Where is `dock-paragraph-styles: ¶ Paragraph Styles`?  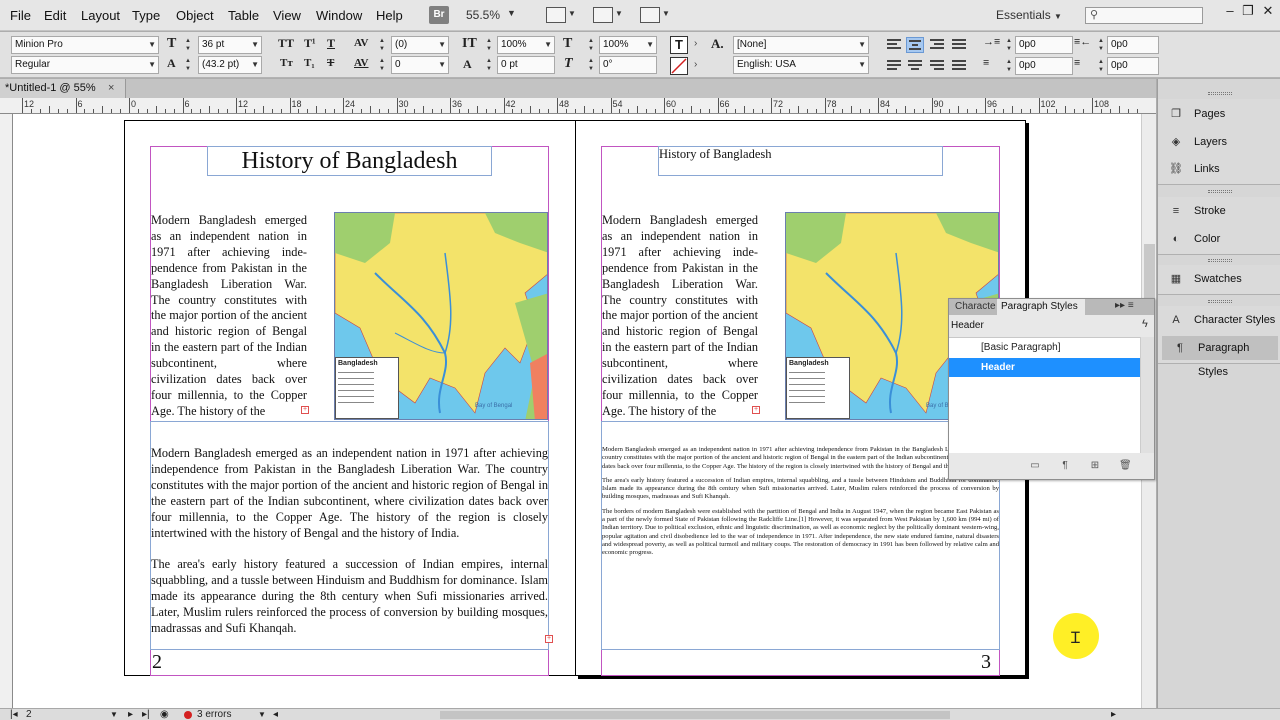
dock-paragraph-styles: ¶ Paragraph Styles is located at coordinates (1220, 357).